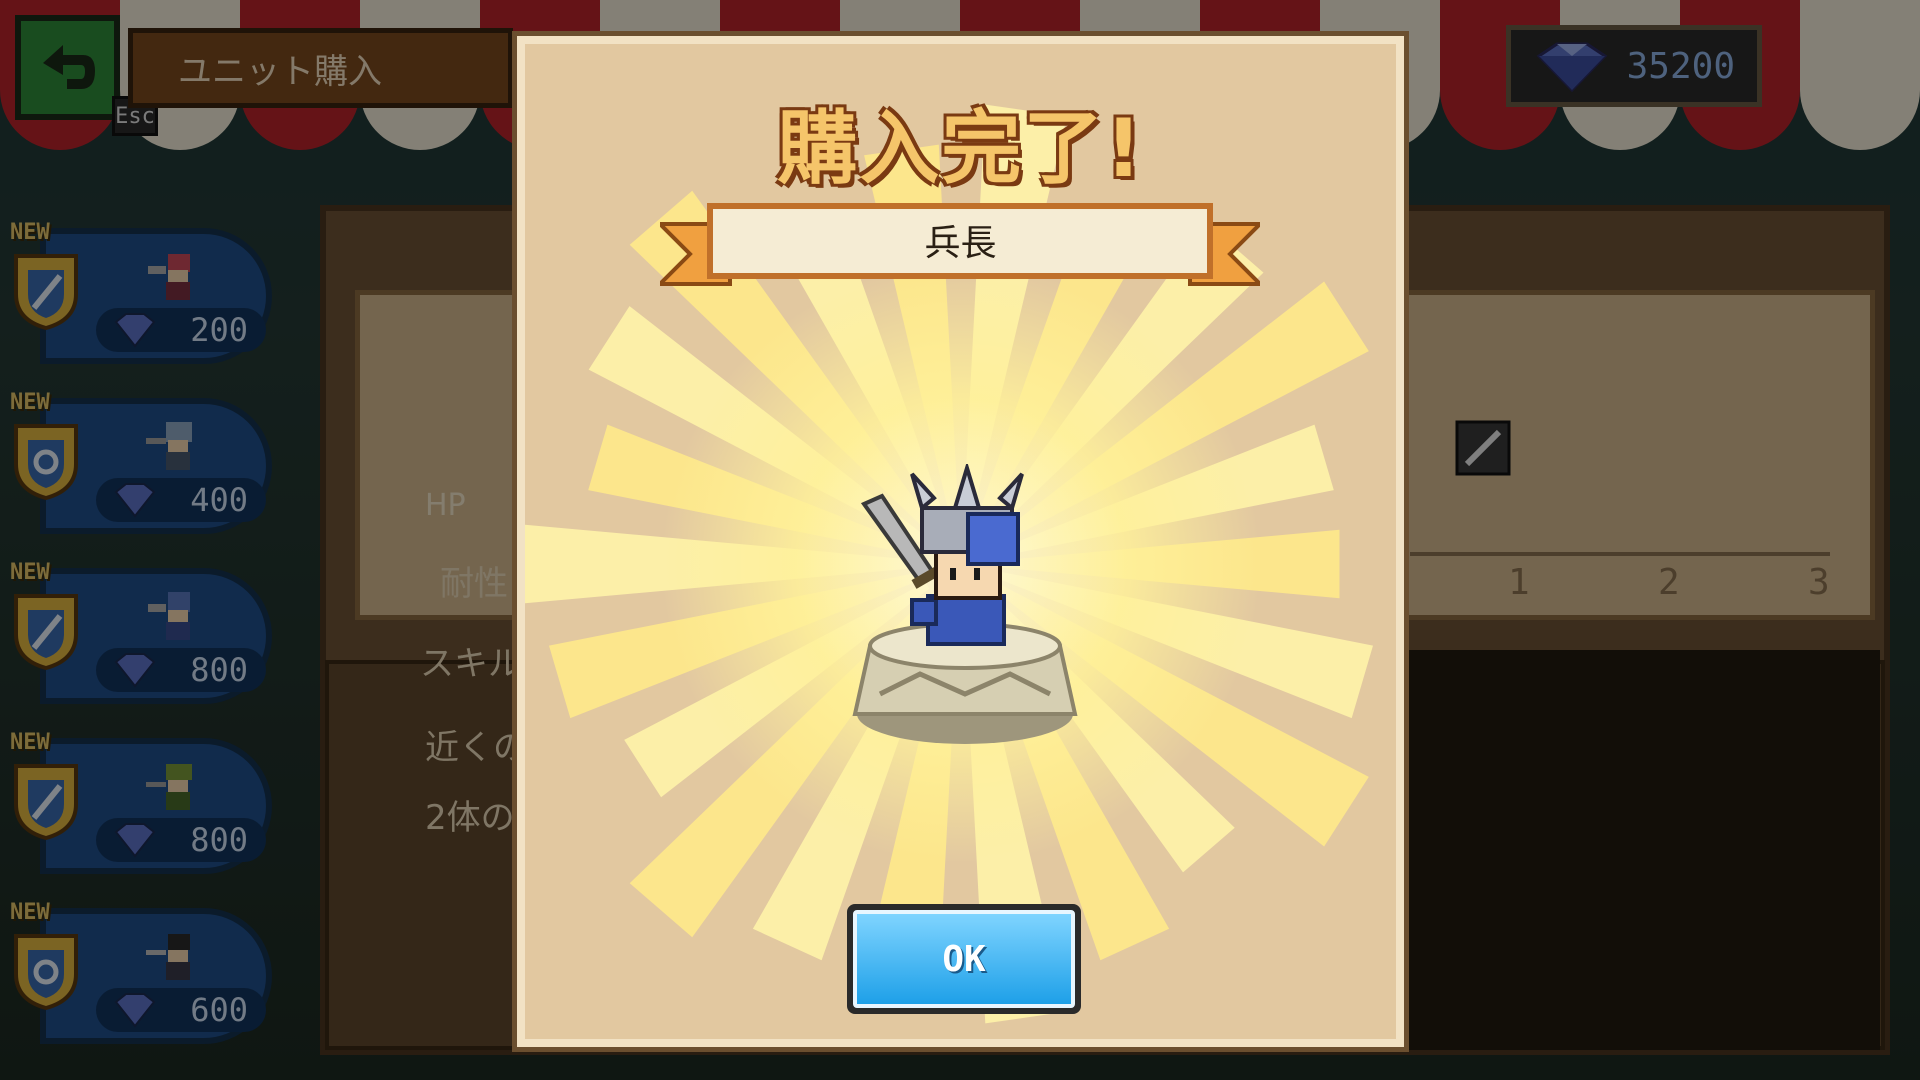  What do you see at coordinates (960, 243) in the screenshot?
I see `unit-name: 兵長` at bounding box center [960, 243].